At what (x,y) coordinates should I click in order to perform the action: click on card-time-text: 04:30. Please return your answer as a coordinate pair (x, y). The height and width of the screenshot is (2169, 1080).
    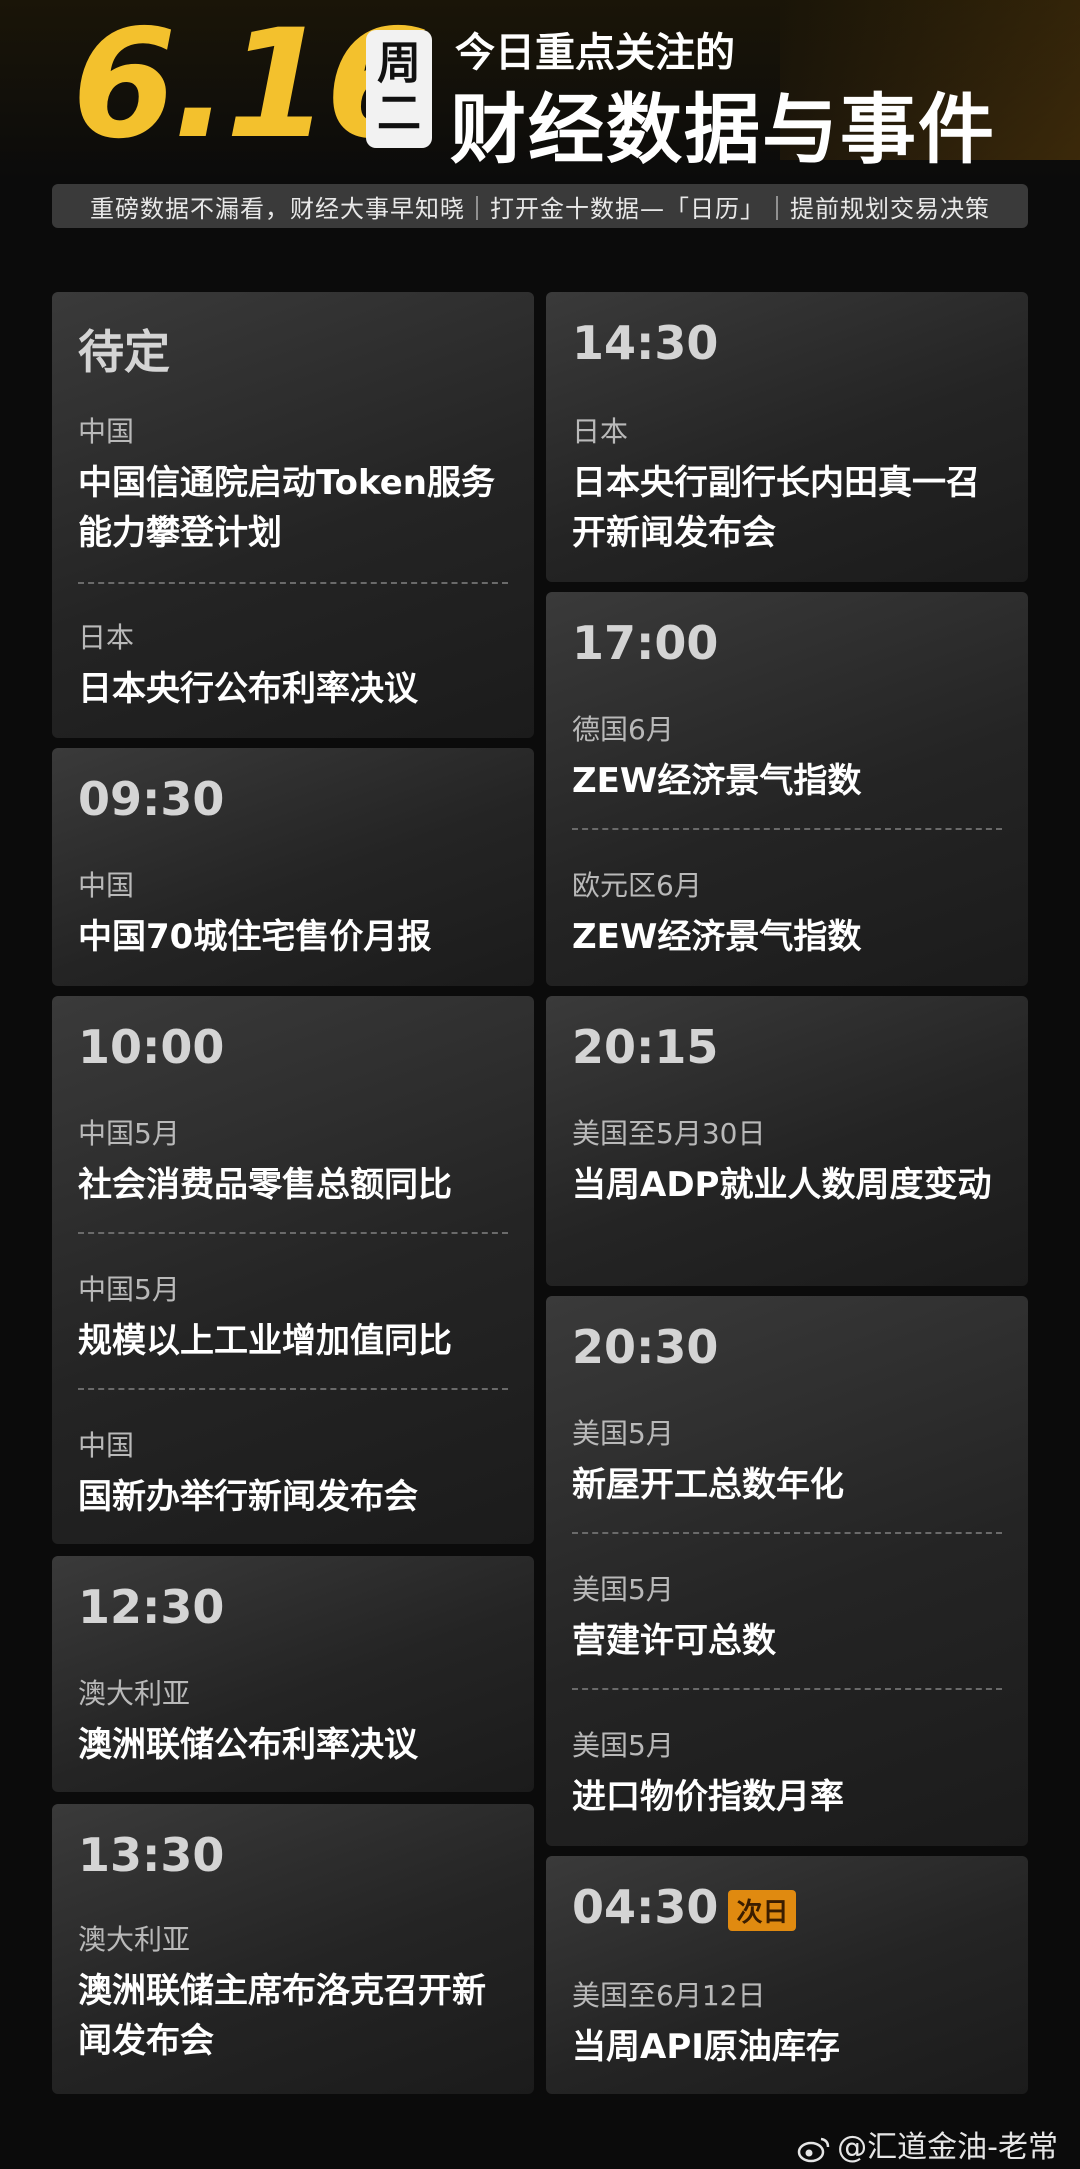
    Looking at the image, I should click on (645, 1907).